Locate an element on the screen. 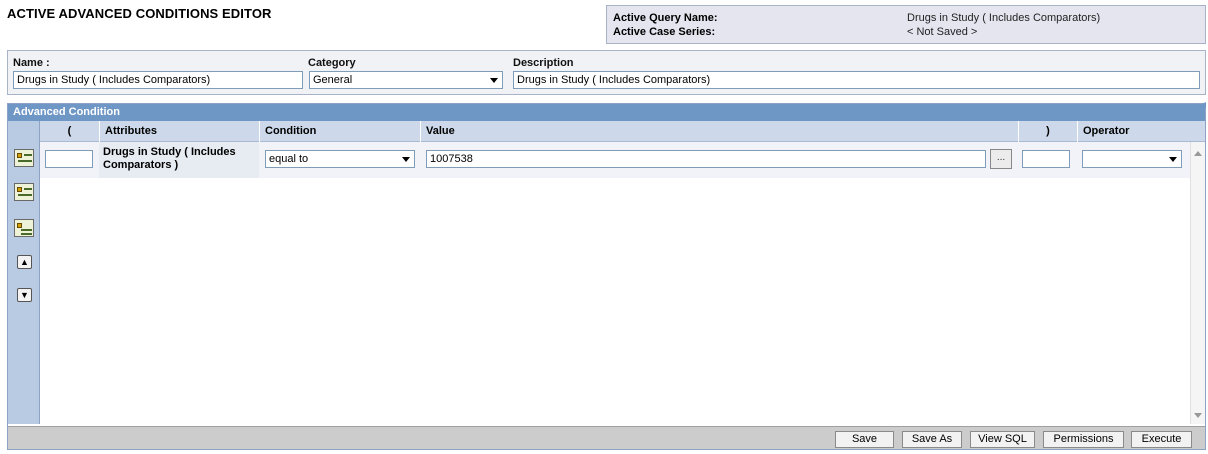  active-query-label: Active Query Name: is located at coordinates (665, 18).